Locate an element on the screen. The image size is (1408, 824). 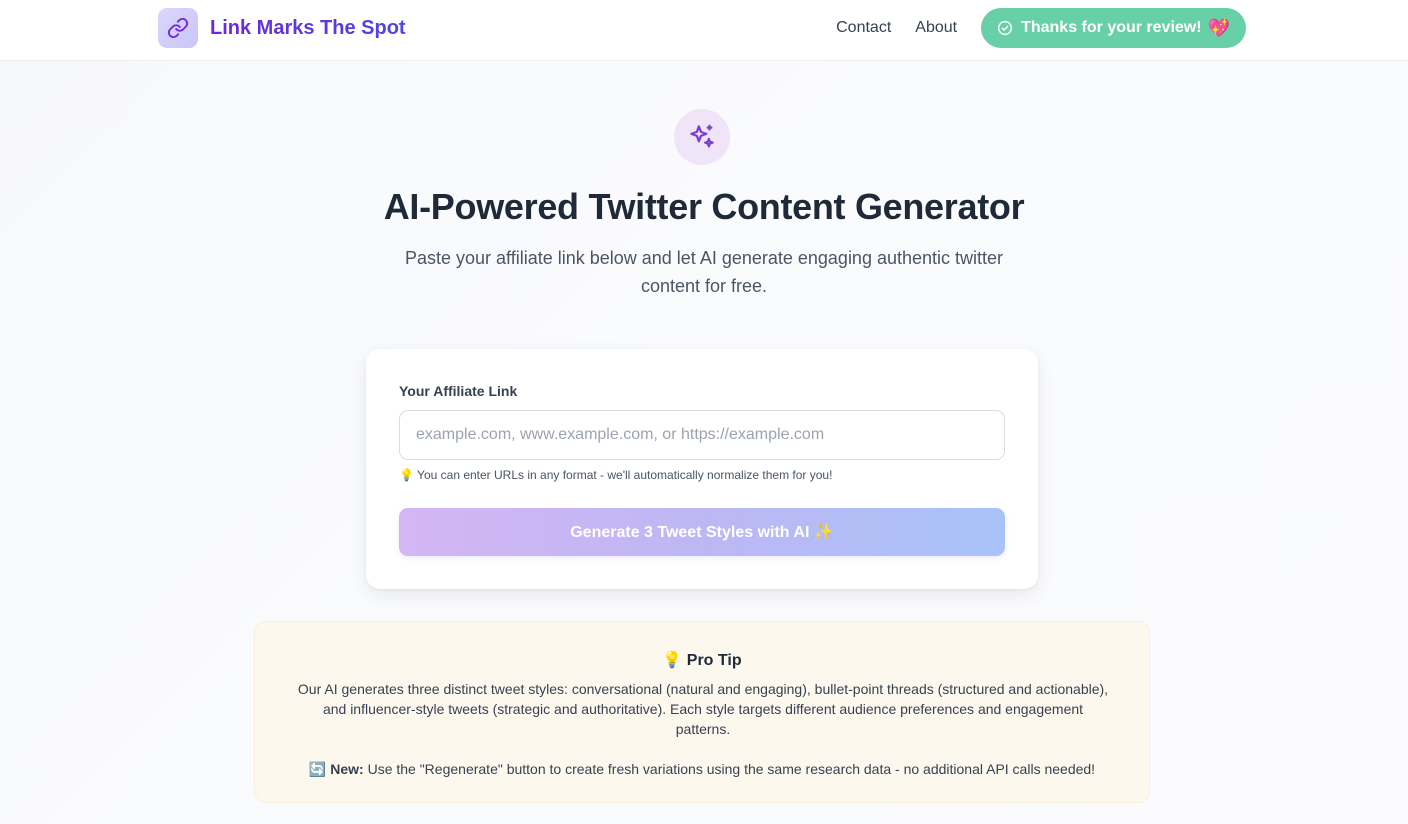
heart-emoji: 💖 is located at coordinates (1218, 27).